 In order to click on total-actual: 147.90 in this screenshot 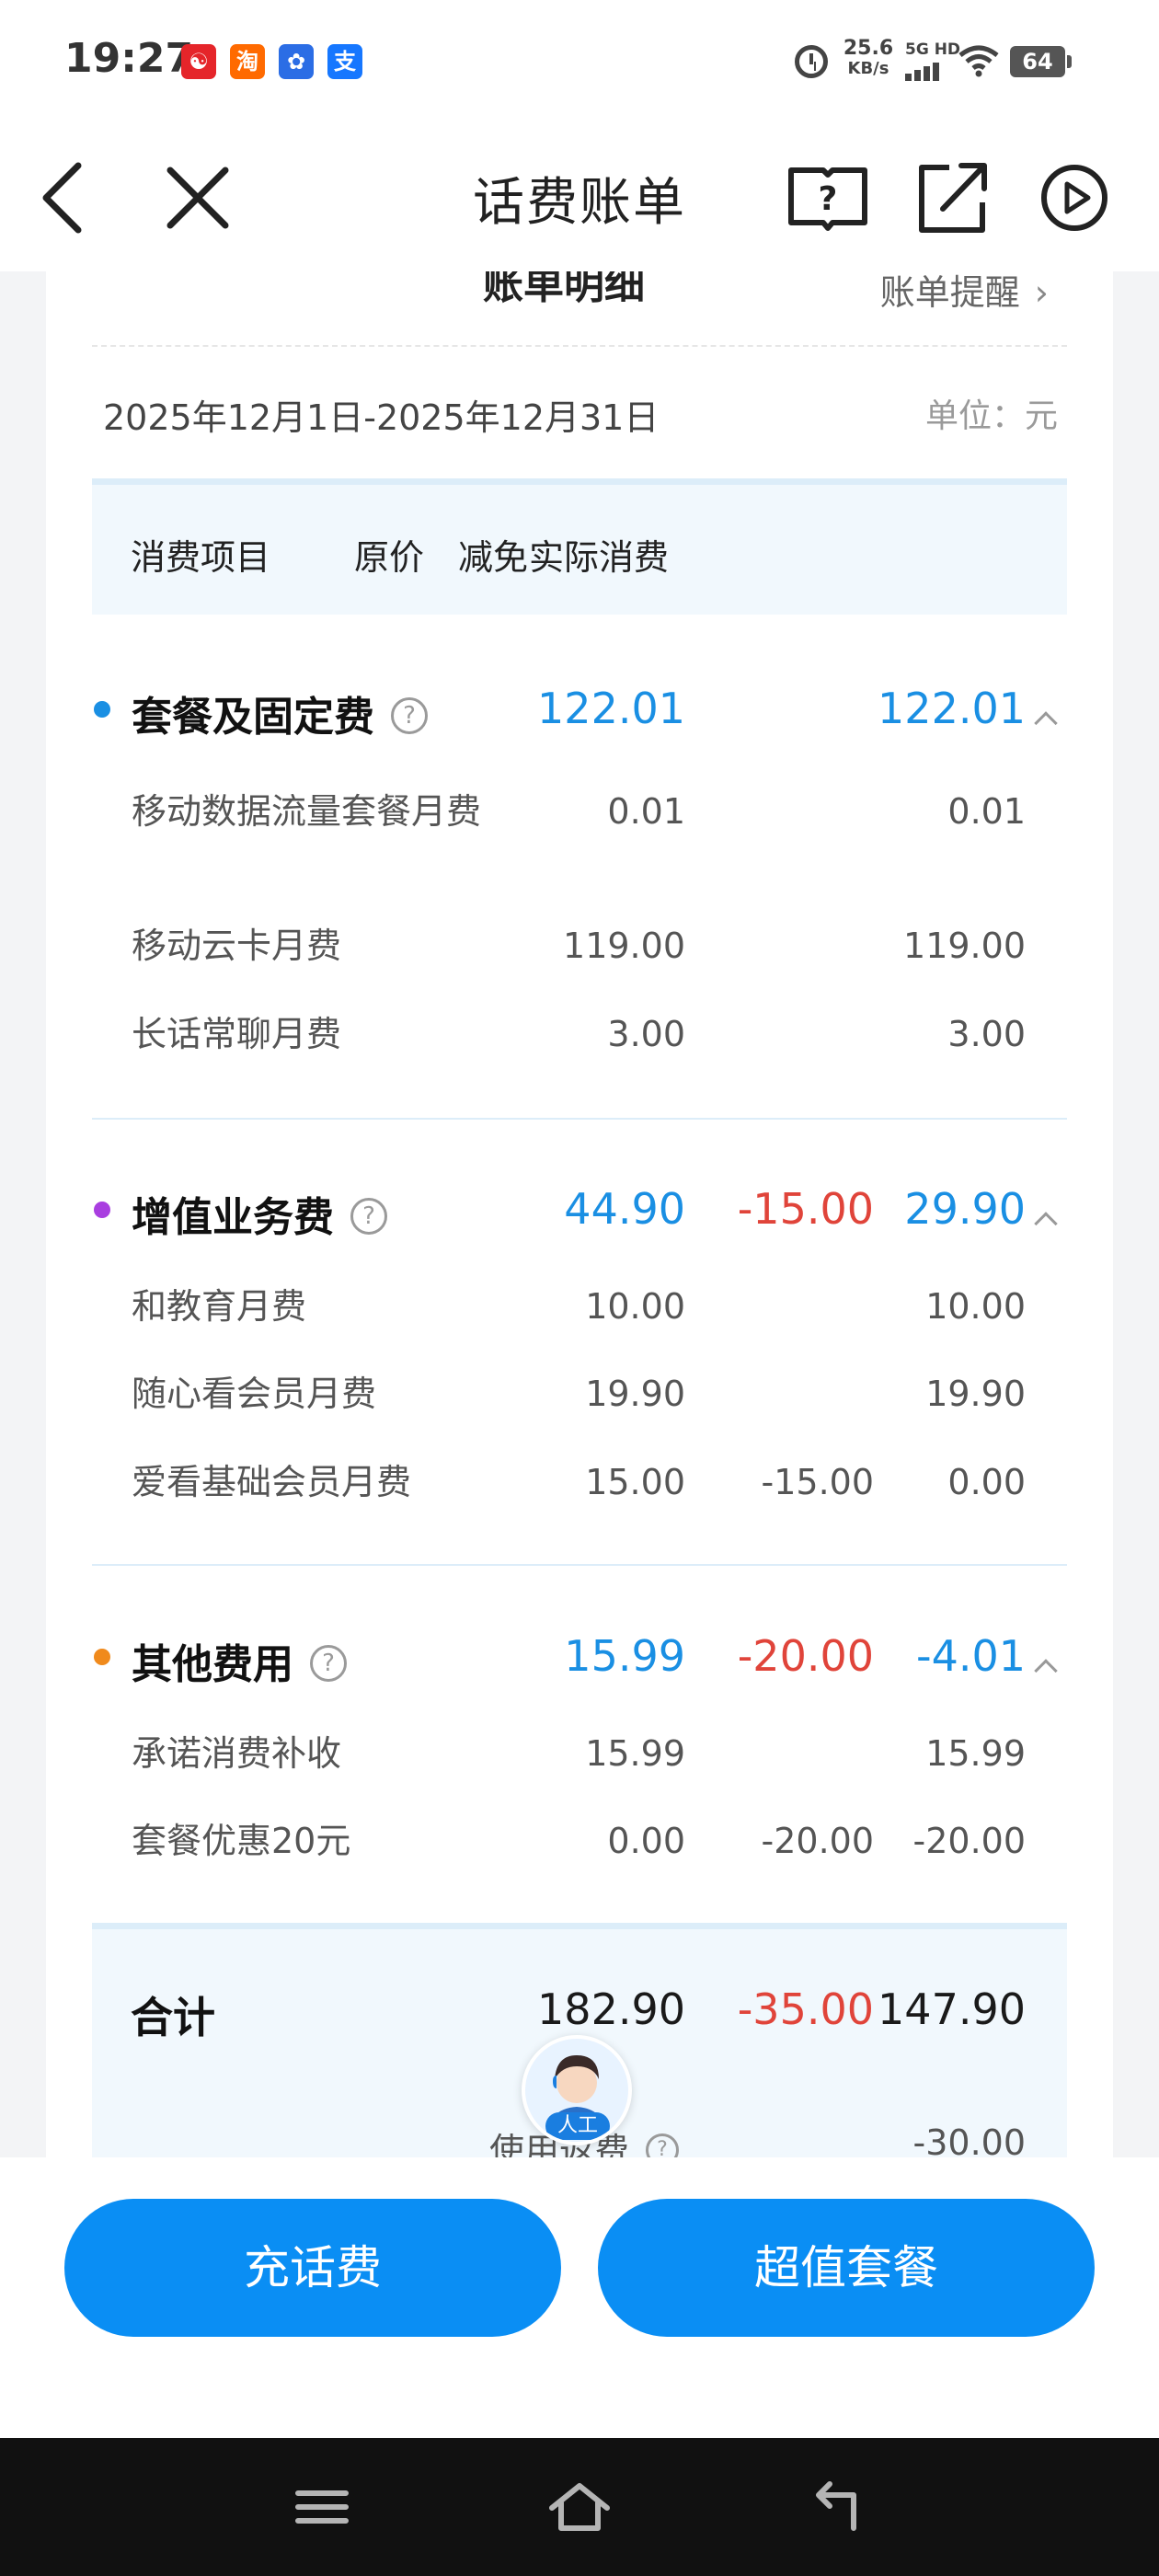, I will do `click(952, 2009)`.